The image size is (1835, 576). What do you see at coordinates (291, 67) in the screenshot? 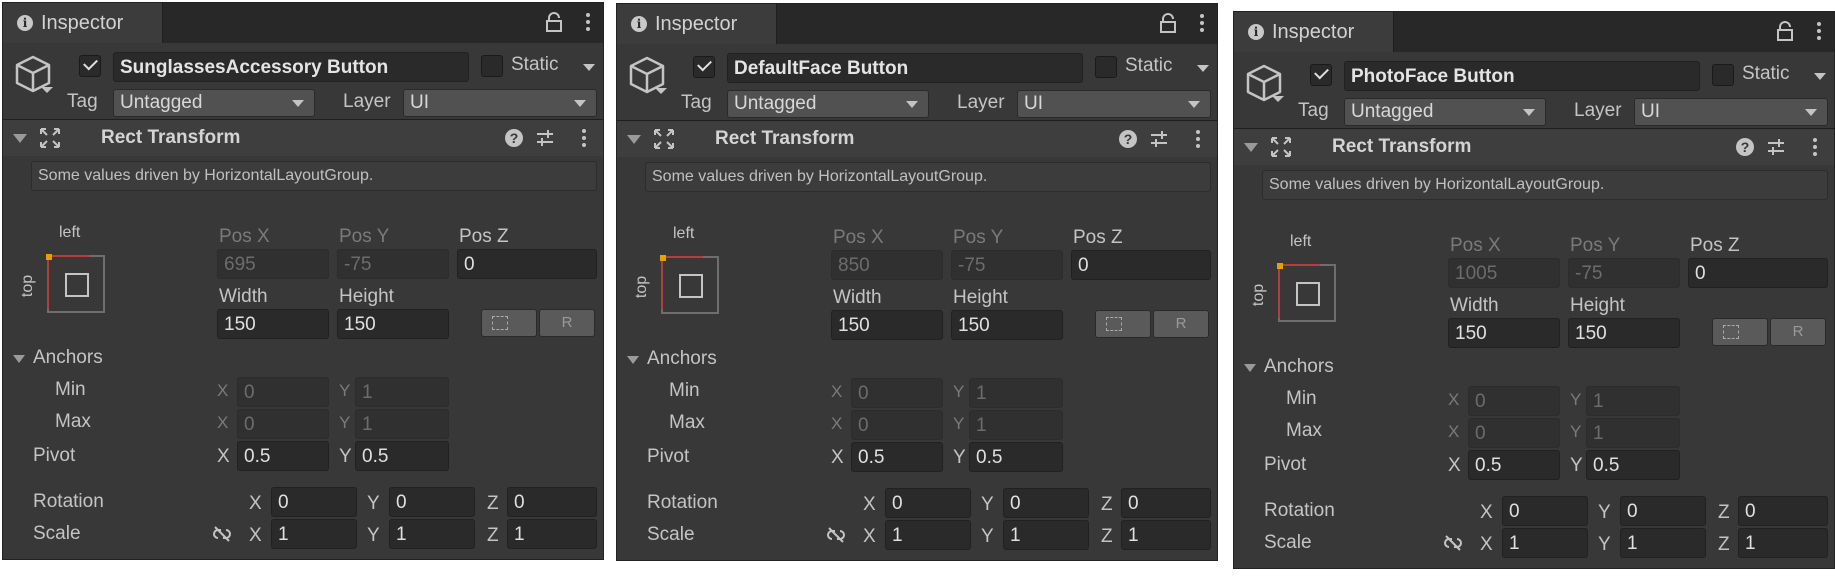
I see `object-name-field: SunglassesAccessory Button` at bounding box center [291, 67].